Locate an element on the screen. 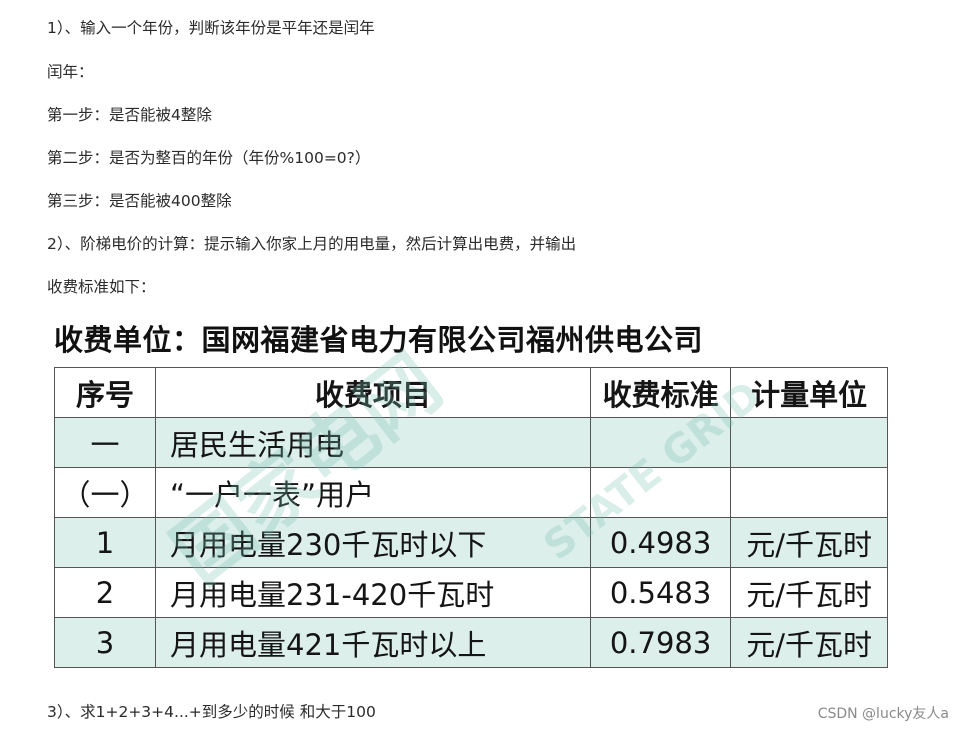 Image resolution: width=965 pixels, height=732 pixels. header-item: 收费项目 is located at coordinates (373, 392).